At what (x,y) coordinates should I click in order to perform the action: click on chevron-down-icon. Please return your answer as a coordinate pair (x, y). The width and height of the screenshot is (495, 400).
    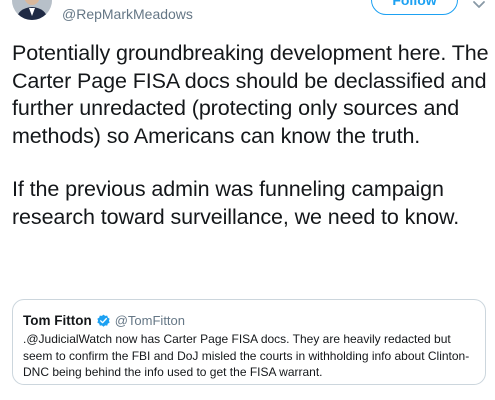
    Looking at the image, I should click on (479, 5).